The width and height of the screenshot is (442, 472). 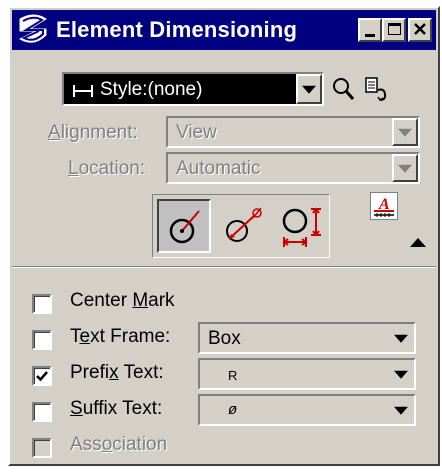 I want to click on maximize-icon, so click(x=394, y=29).